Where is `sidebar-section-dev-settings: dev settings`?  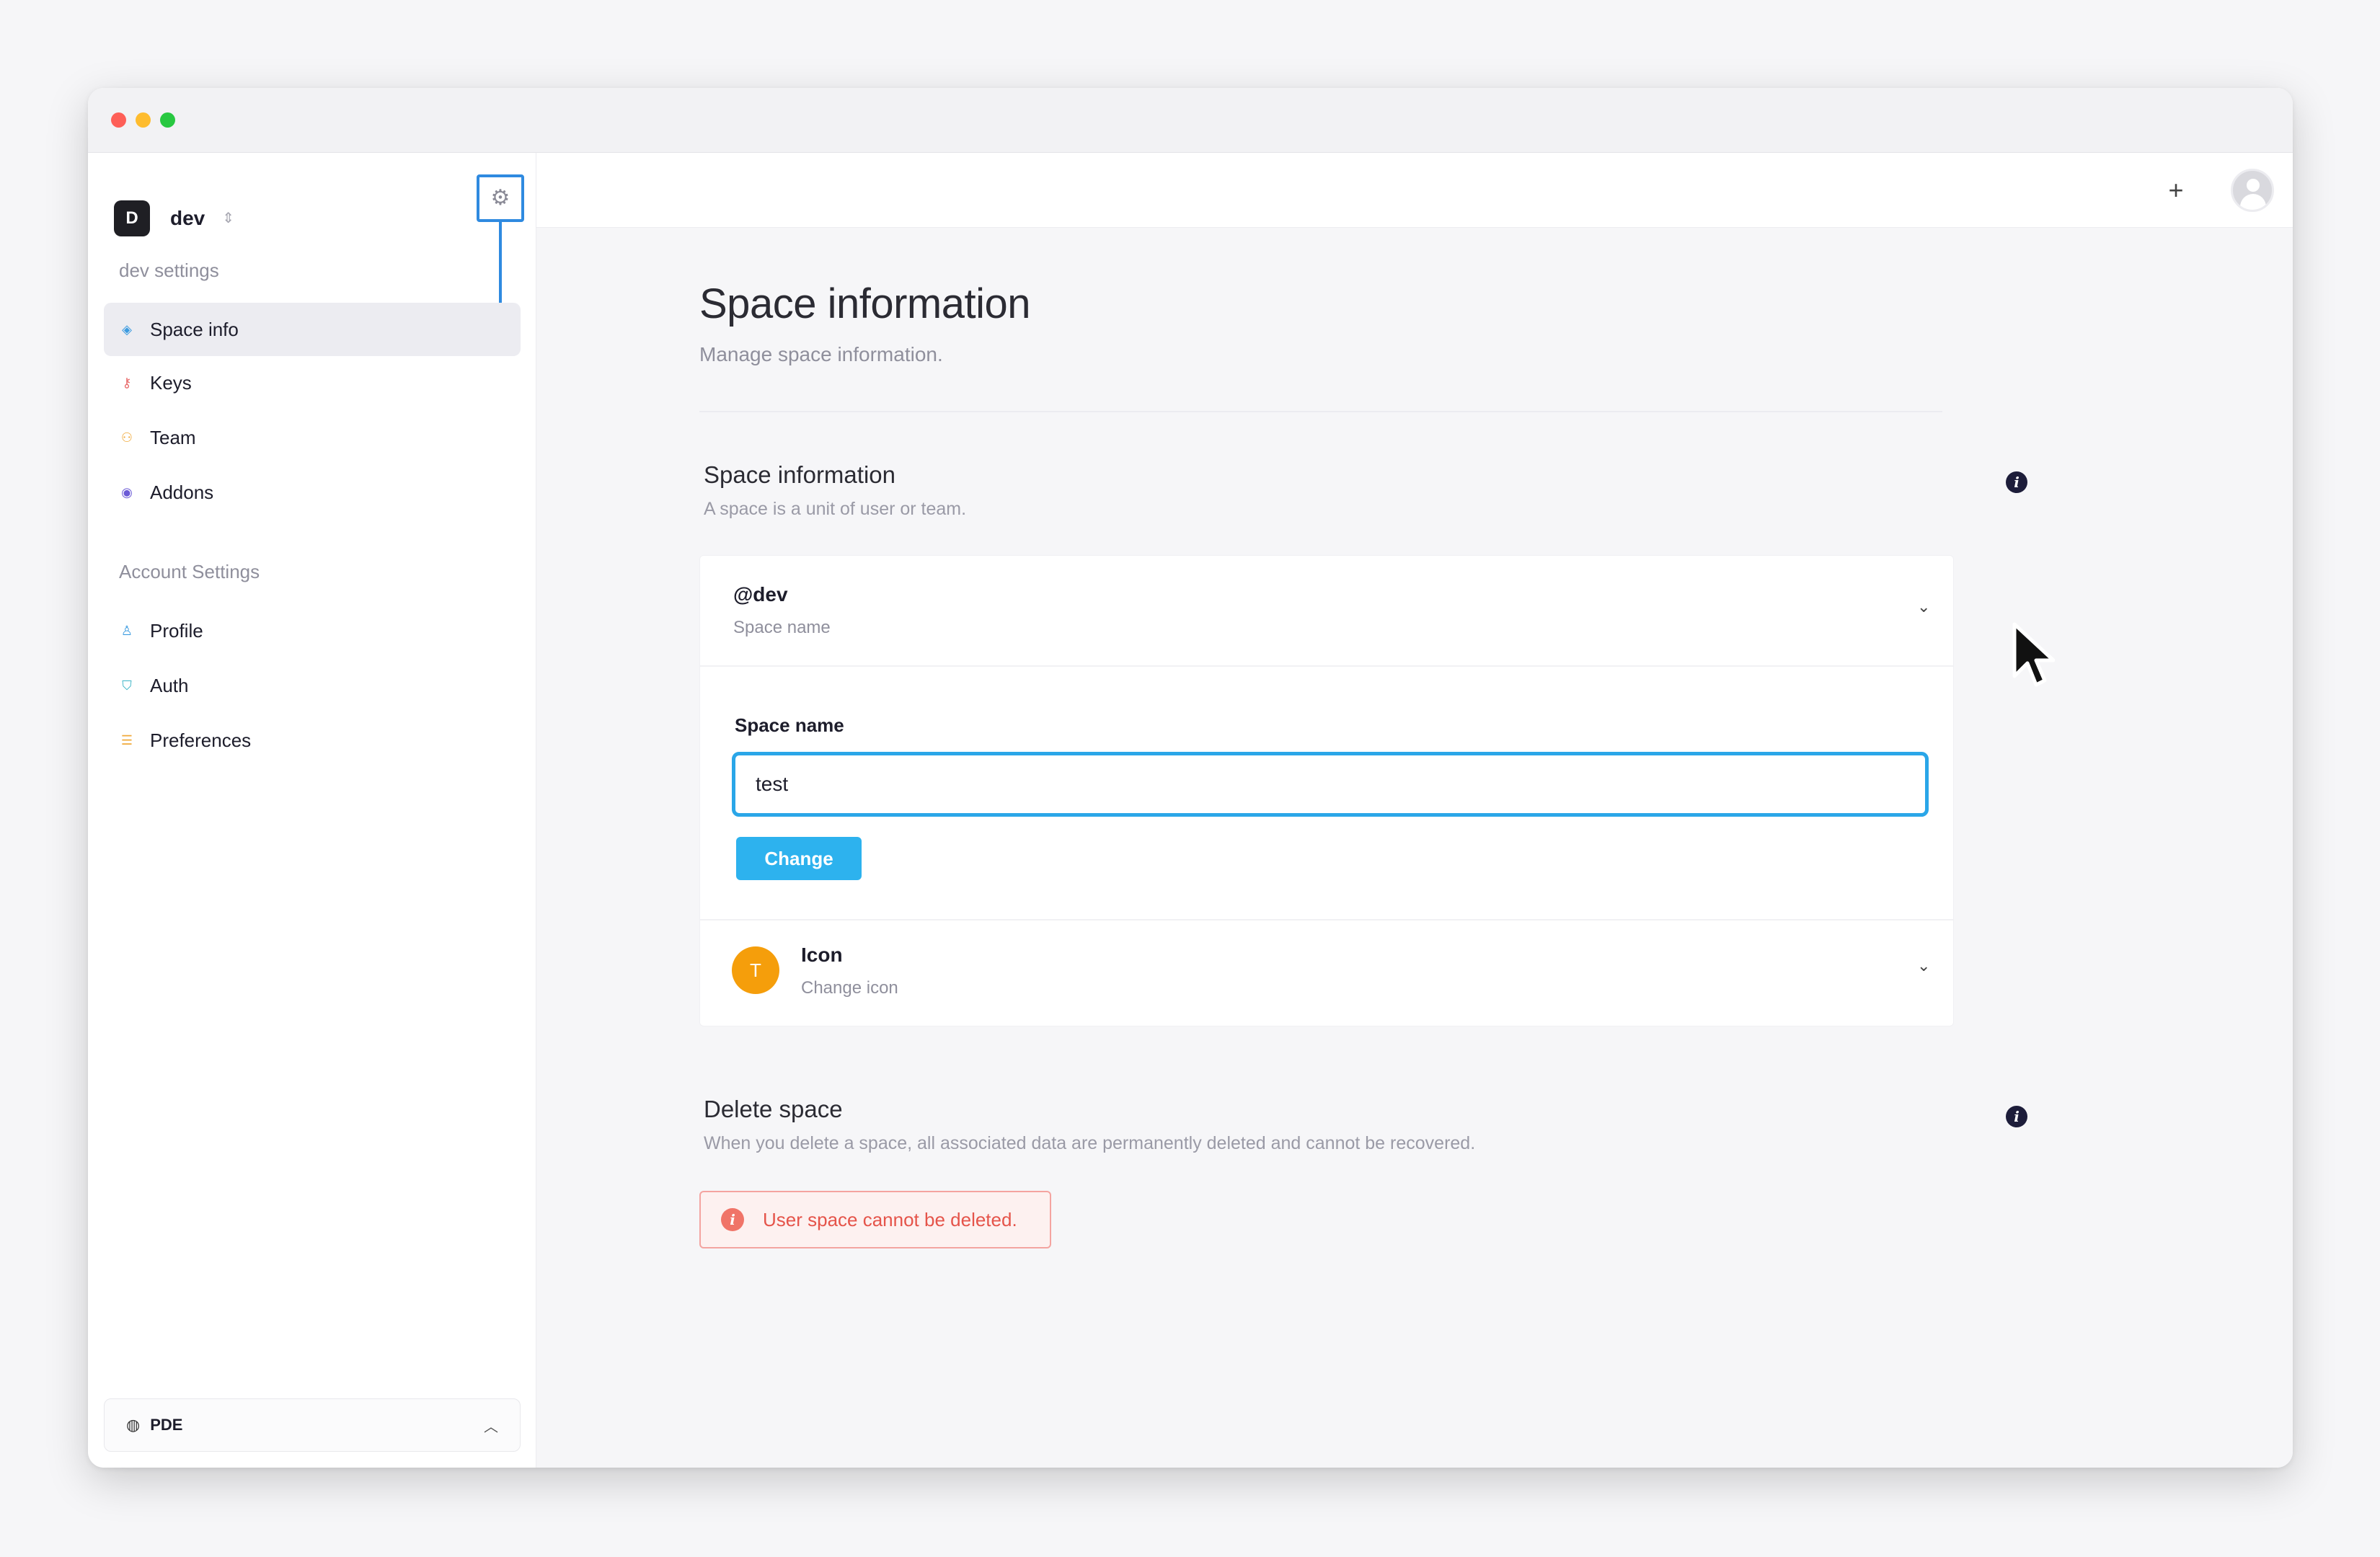
sidebar-section-dev-settings: dev settings is located at coordinates (169, 270).